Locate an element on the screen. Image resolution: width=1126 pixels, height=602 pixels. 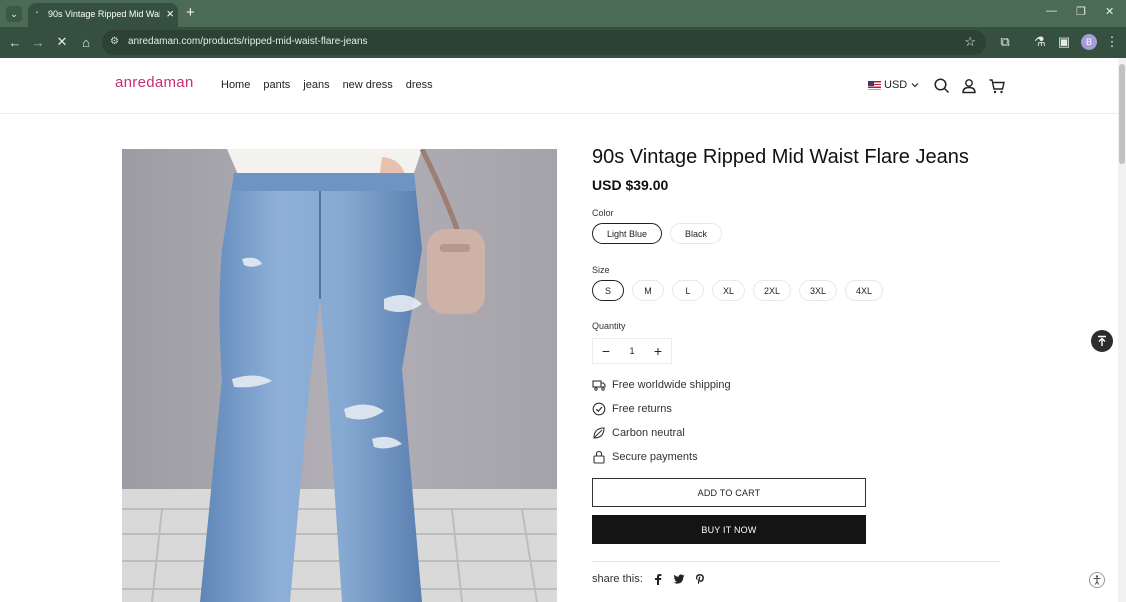
extensions-icon: ⧉ is located at coordinates (1005, 42).